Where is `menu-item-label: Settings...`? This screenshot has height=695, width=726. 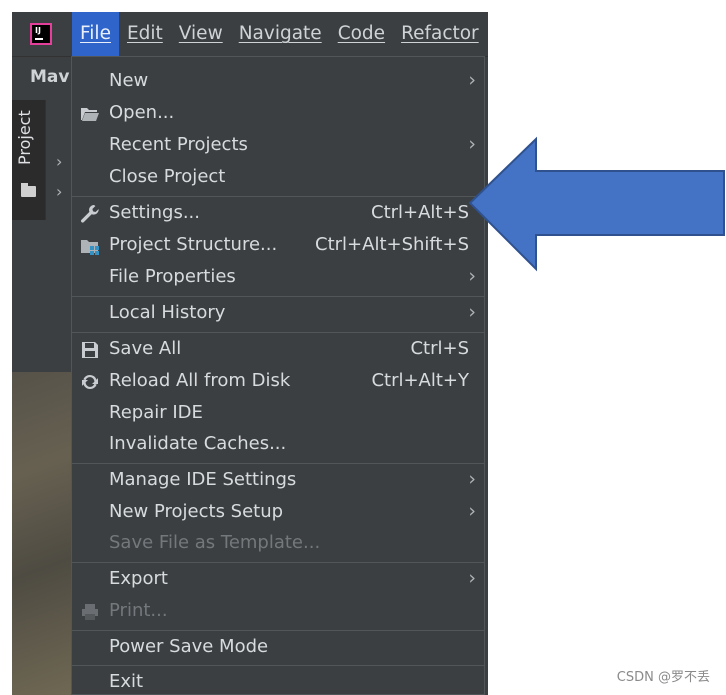 menu-item-label: Settings... is located at coordinates (154, 212).